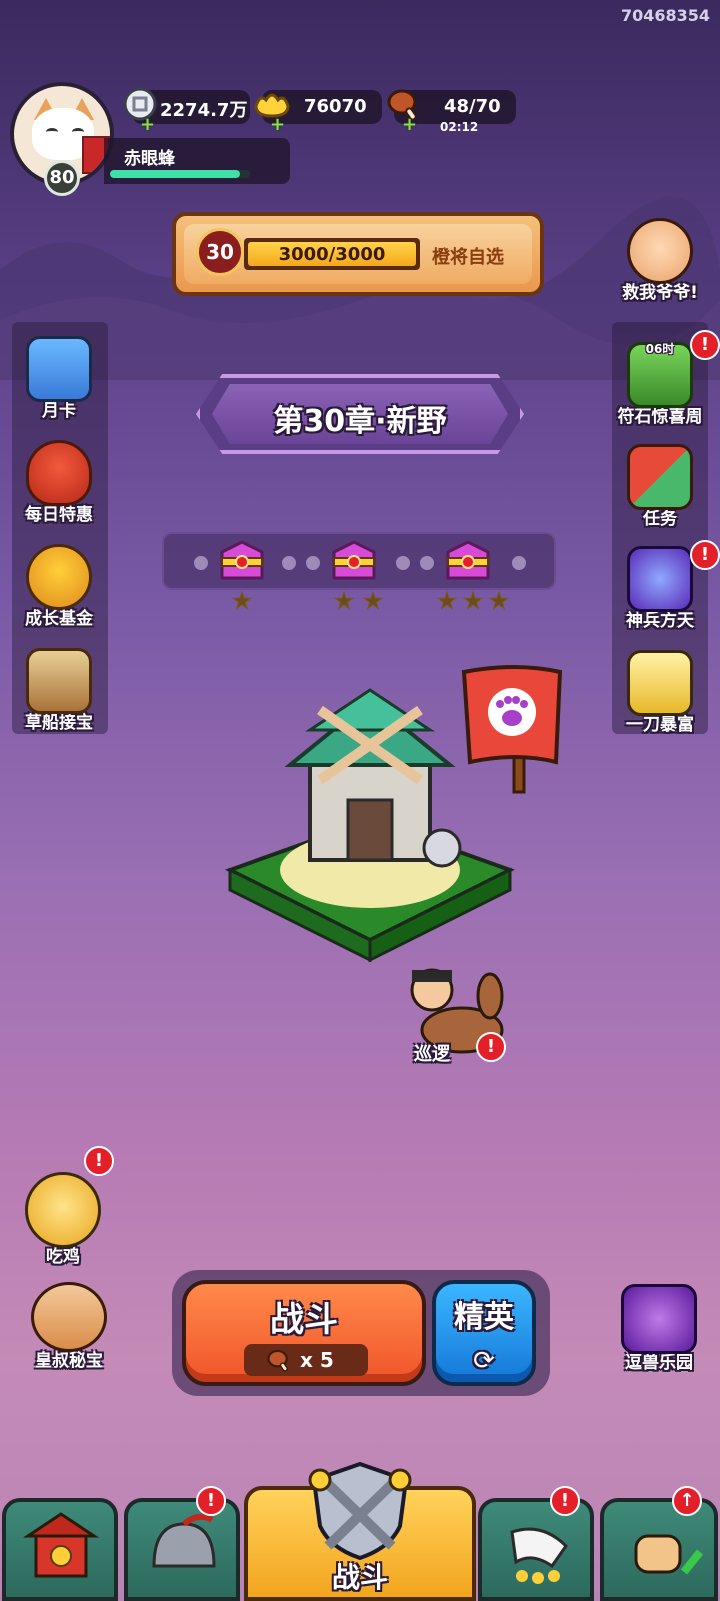 The height and width of the screenshot is (1601, 720). I want to click on horn-cards-icon, so click(539, 1555).